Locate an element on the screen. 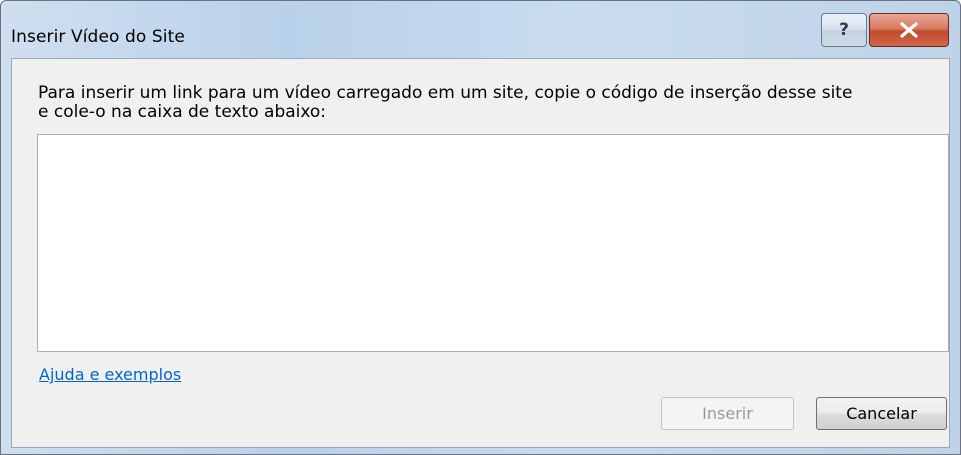  close-icon is located at coordinates (909, 30).